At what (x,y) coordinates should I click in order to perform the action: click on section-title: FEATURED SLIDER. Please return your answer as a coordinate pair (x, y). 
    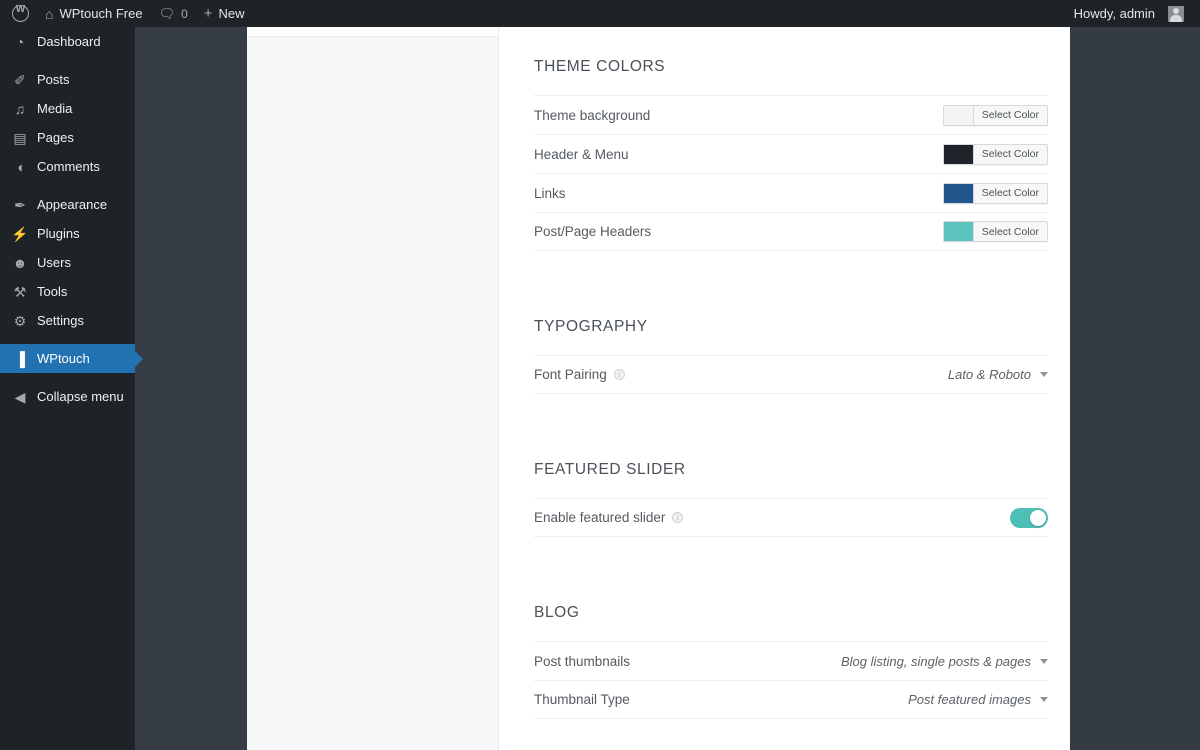
    Looking at the image, I should click on (610, 469).